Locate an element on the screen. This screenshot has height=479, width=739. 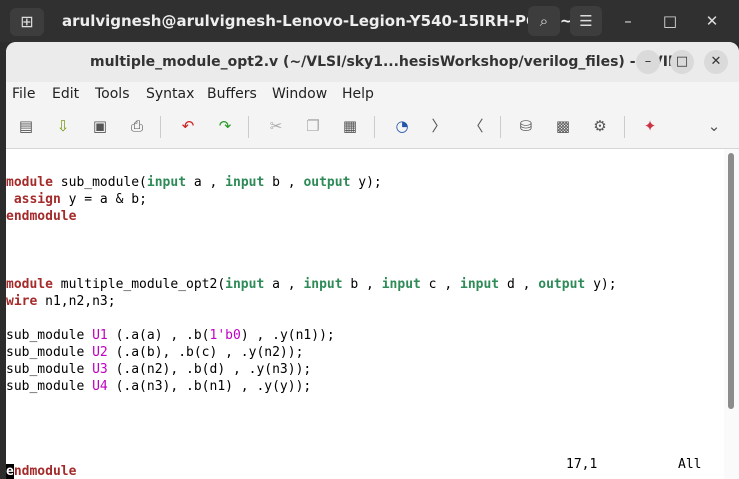
code-line: assign y = a & b; is located at coordinates (80, 199).